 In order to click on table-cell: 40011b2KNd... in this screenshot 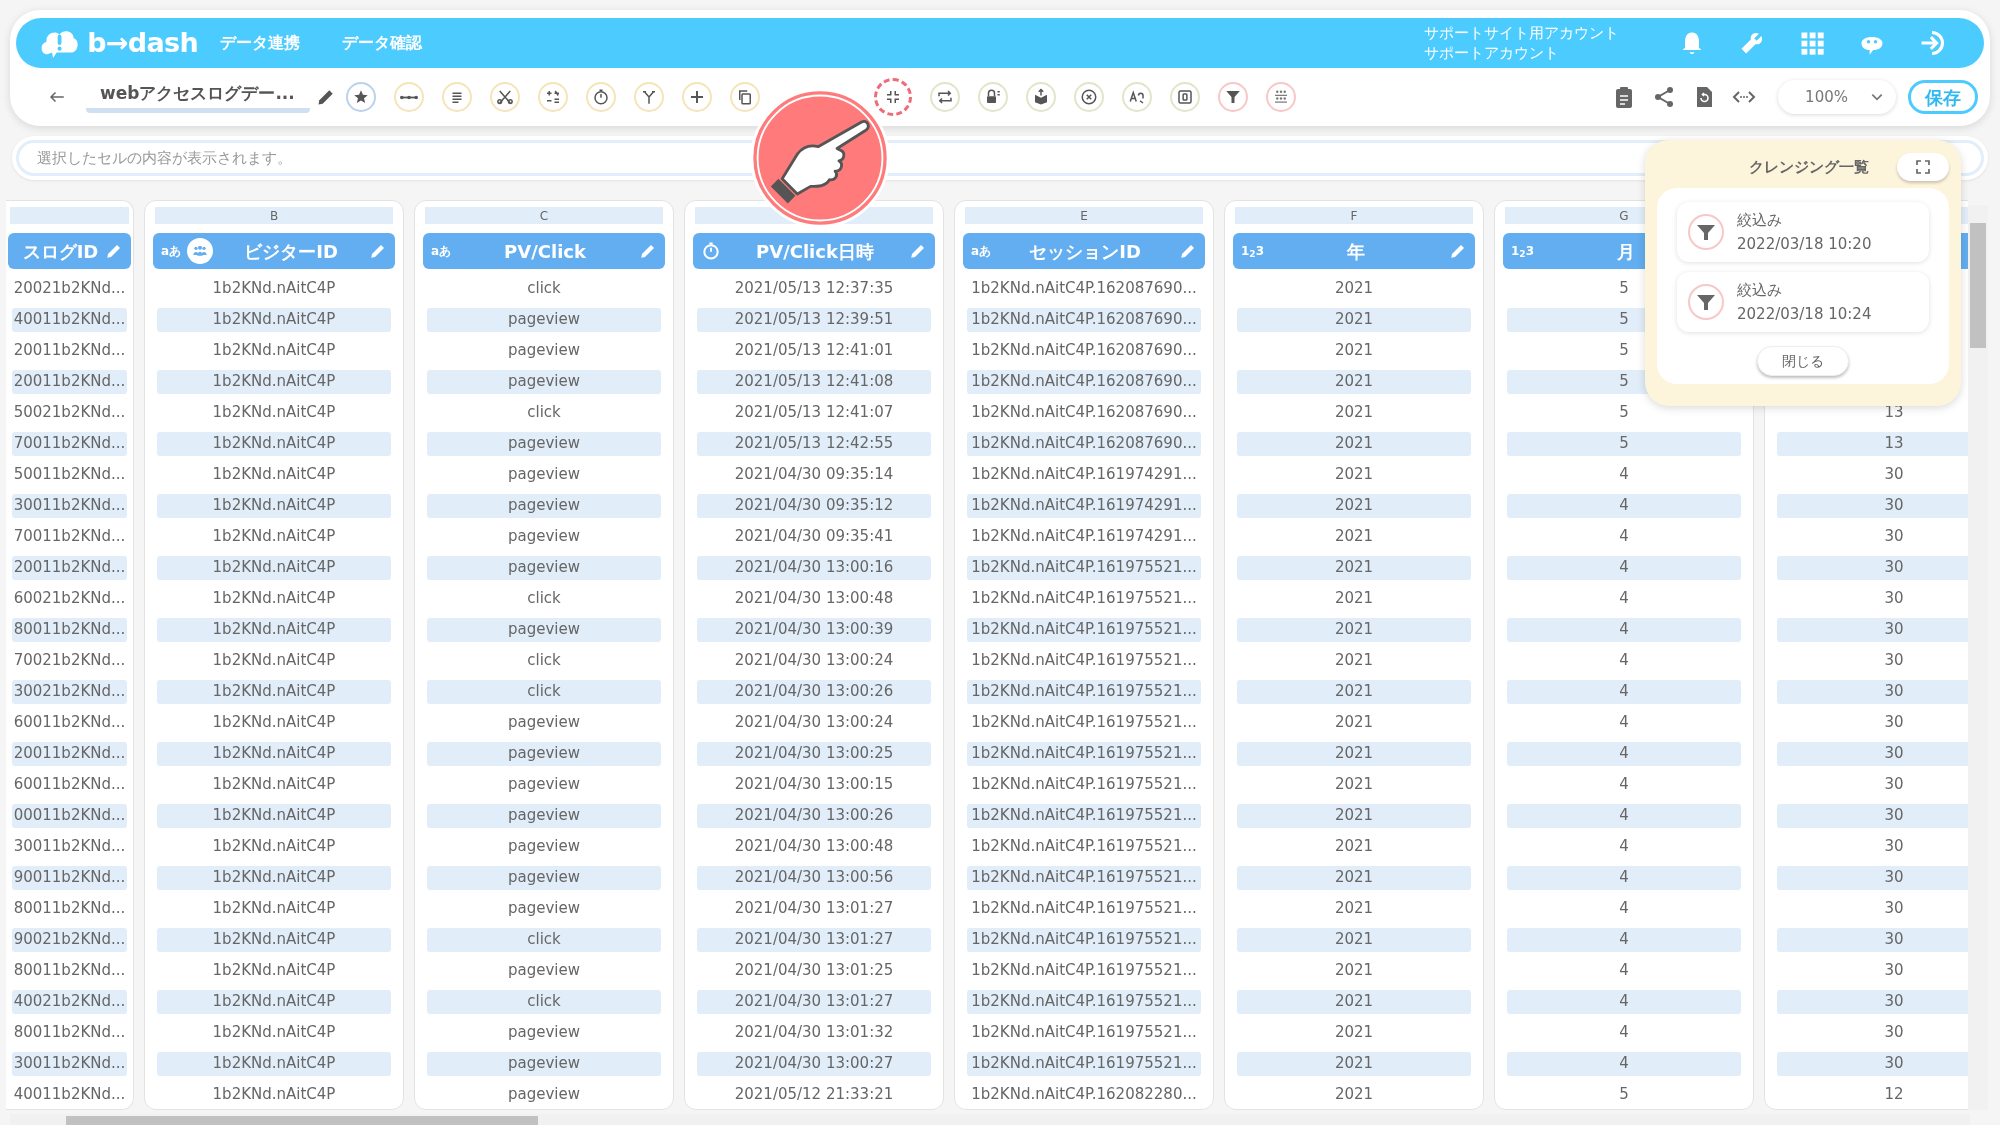, I will do `click(69, 1094)`.